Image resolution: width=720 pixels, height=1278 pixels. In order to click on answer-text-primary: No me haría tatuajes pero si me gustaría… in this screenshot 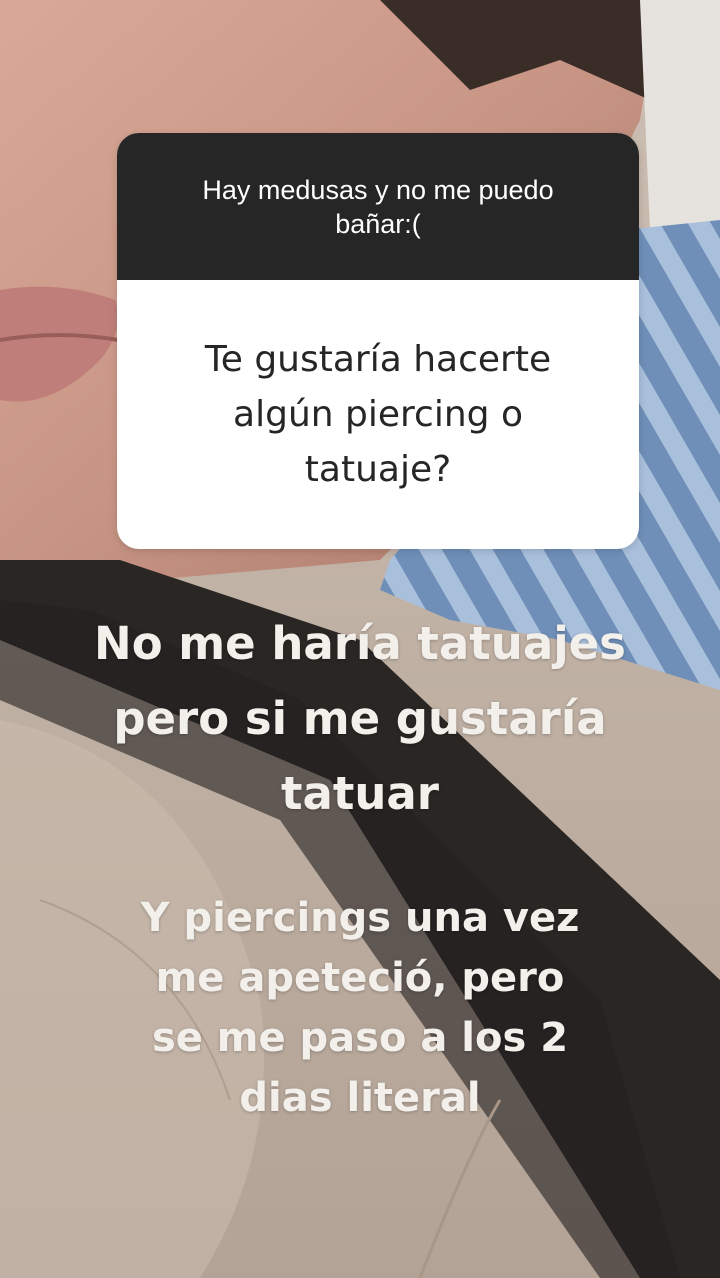, I will do `click(360, 718)`.